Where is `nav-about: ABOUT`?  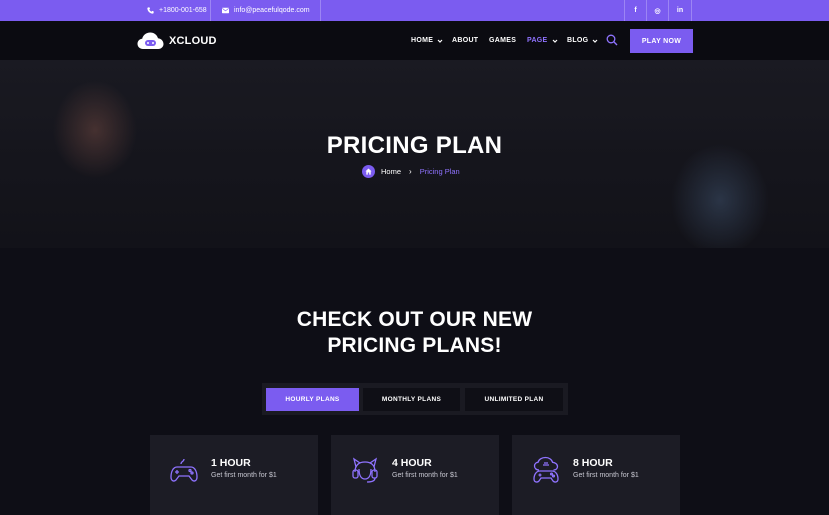 nav-about: ABOUT is located at coordinates (465, 40).